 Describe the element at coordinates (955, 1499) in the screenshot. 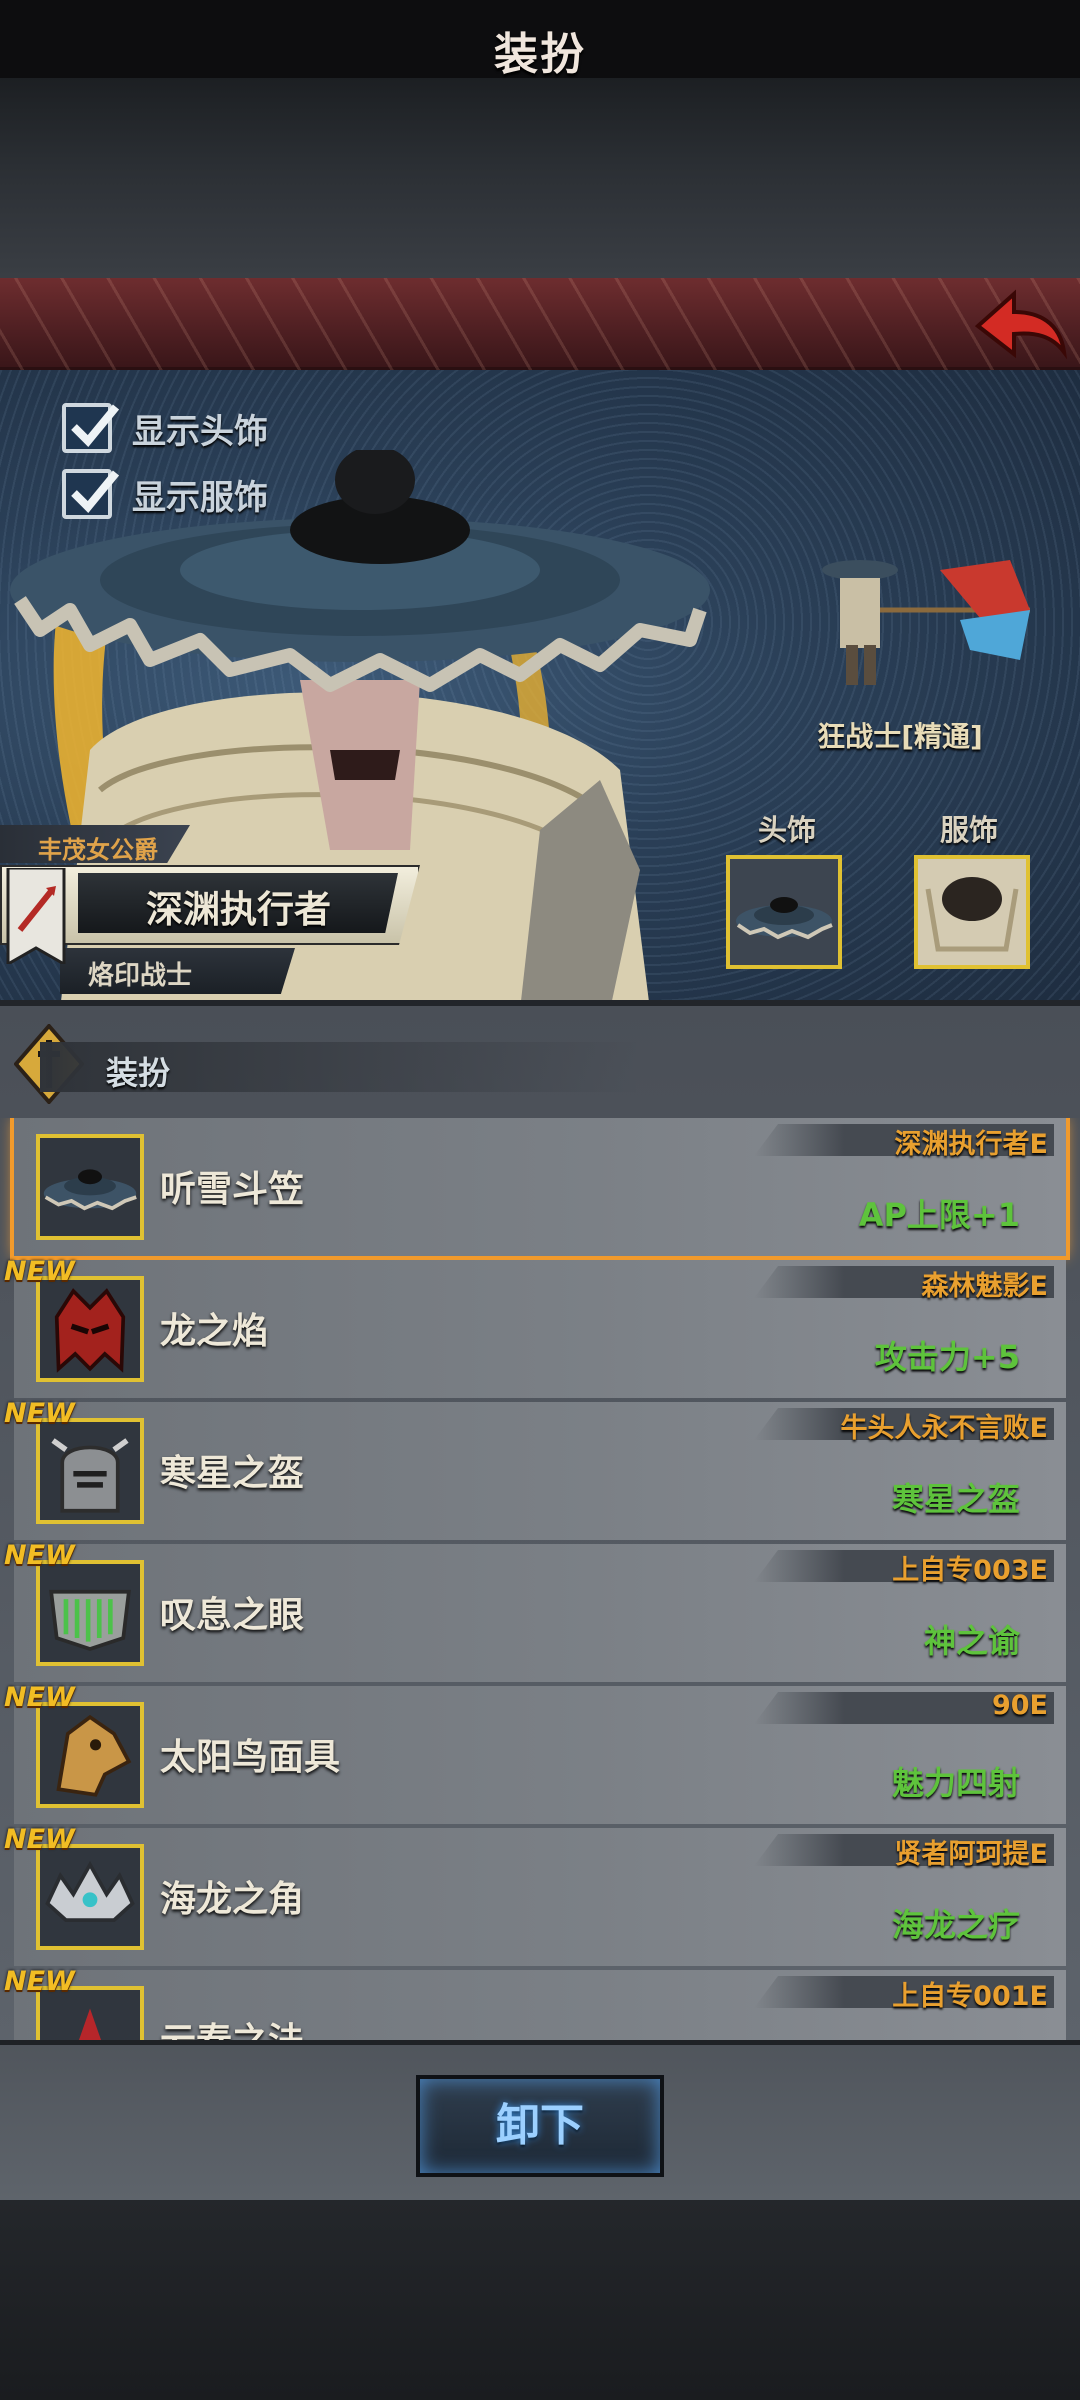

I see `item-effect: 寒星之盔` at that location.